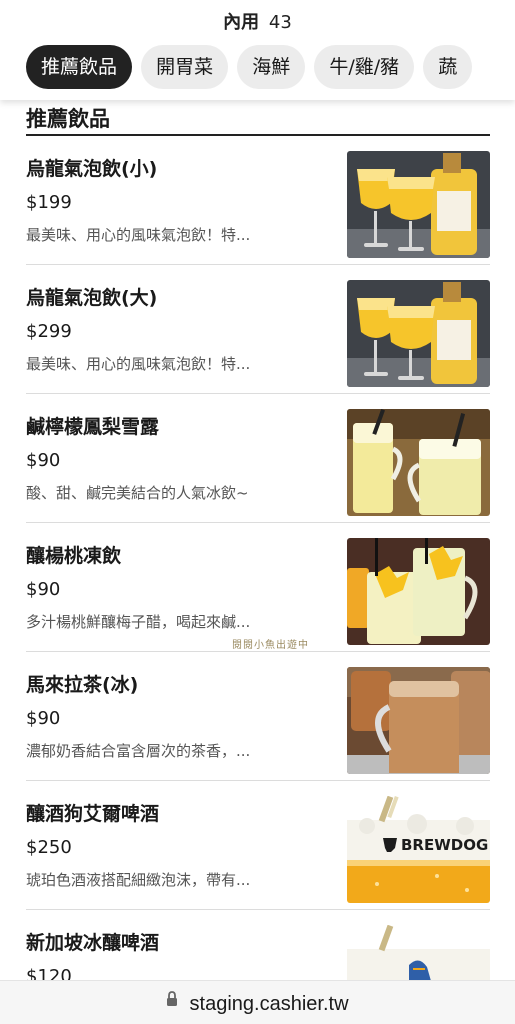 The image size is (515, 1024). I want to click on lock-icon, so click(172, 1002).